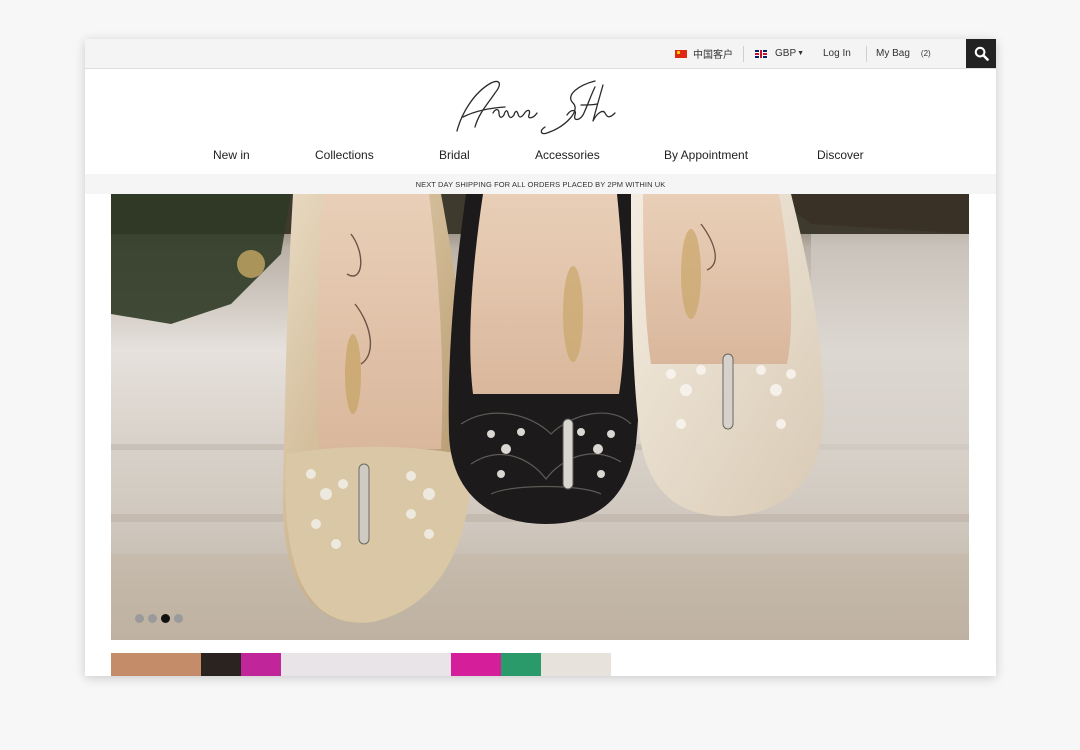 The image size is (1080, 750). I want to click on search-button, so click(981, 53).